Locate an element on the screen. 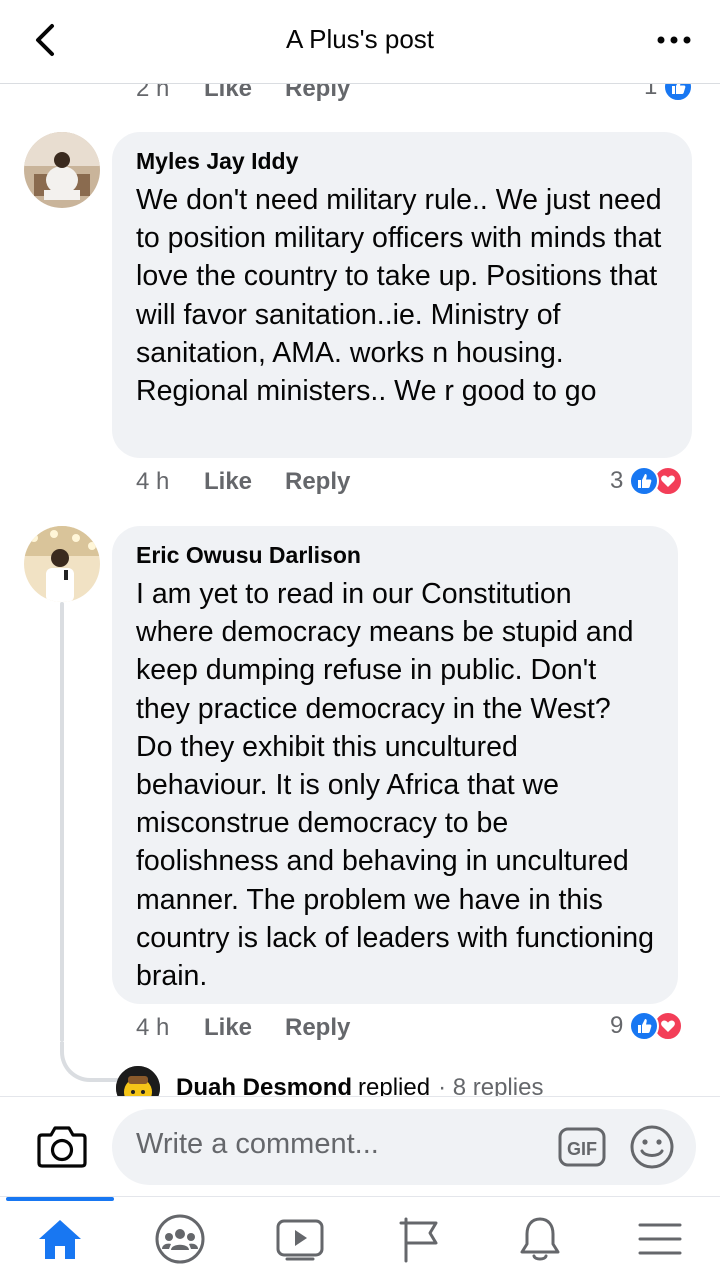 The height and width of the screenshot is (1280, 720). tab-watch is located at coordinates (300, 1238).